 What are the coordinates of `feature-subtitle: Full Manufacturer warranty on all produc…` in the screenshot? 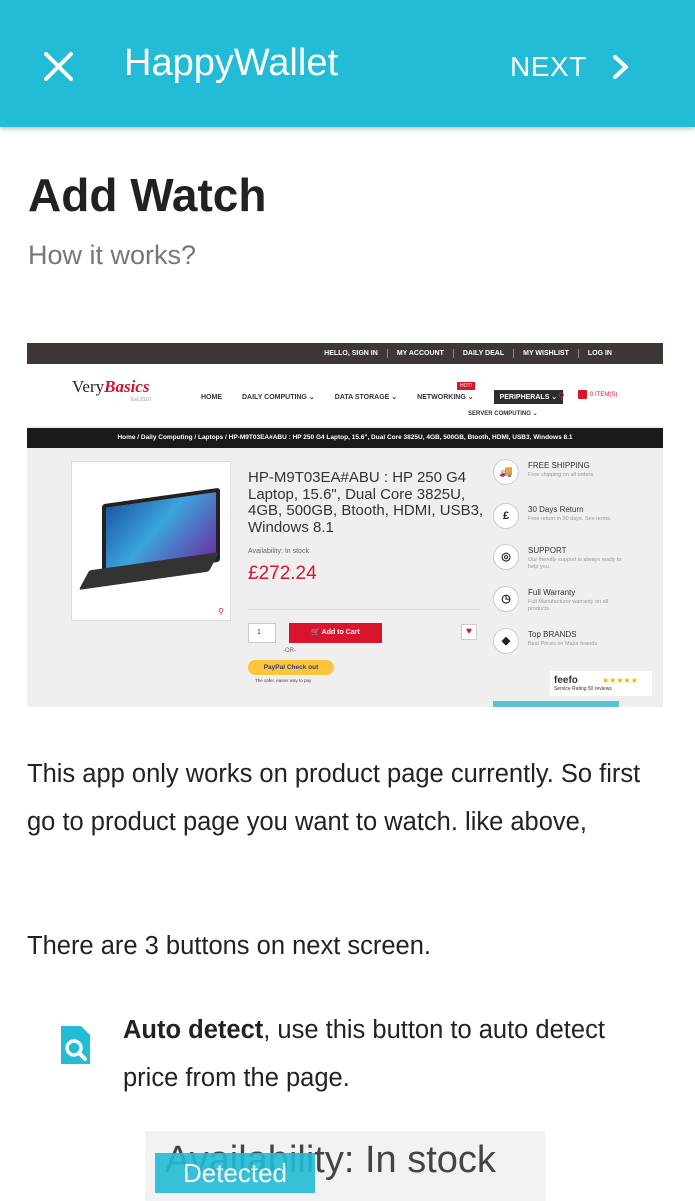 It's located at (568, 605).